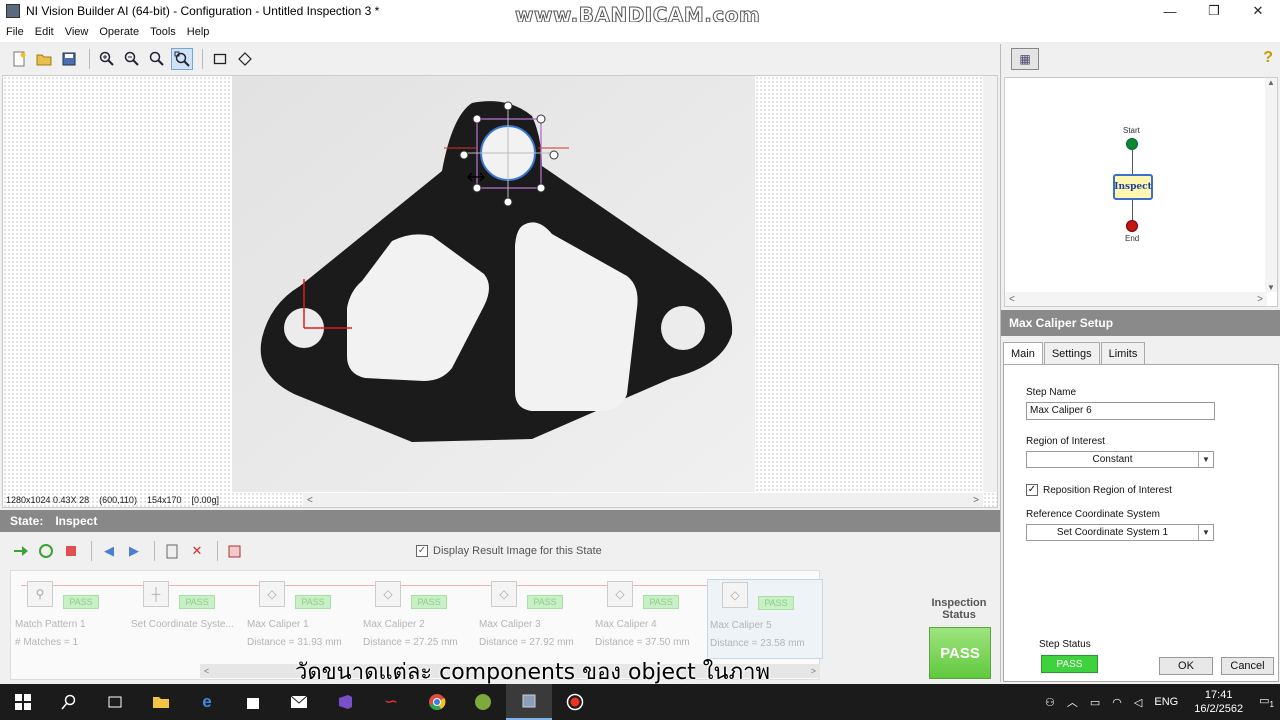 The height and width of the screenshot is (720, 1280). I want to click on flow-inspect-state: Inspect, so click(1133, 187).